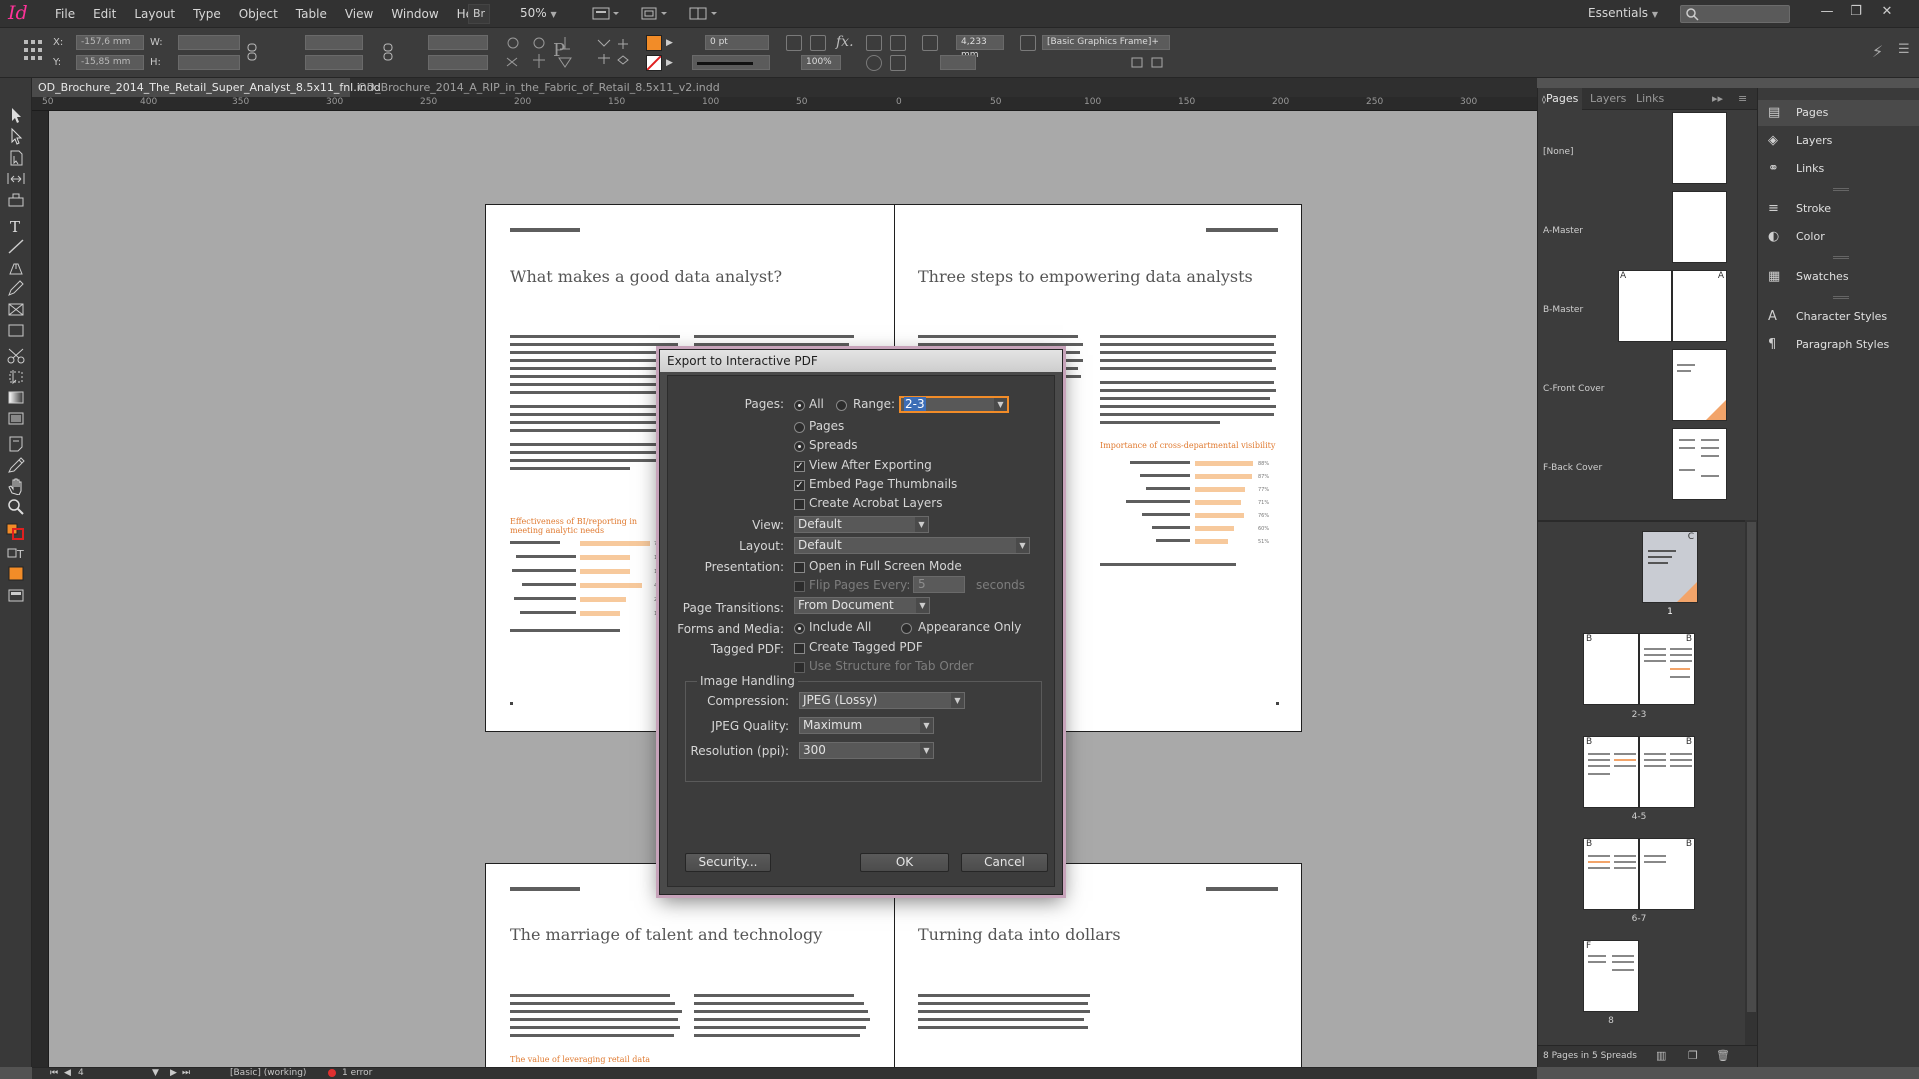 This screenshot has height=1079, width=1919. What do you see at coordinates (16, 136) in the screenshot?
I see `direct-selection-tool-icon` at bounding box center [16, 136].